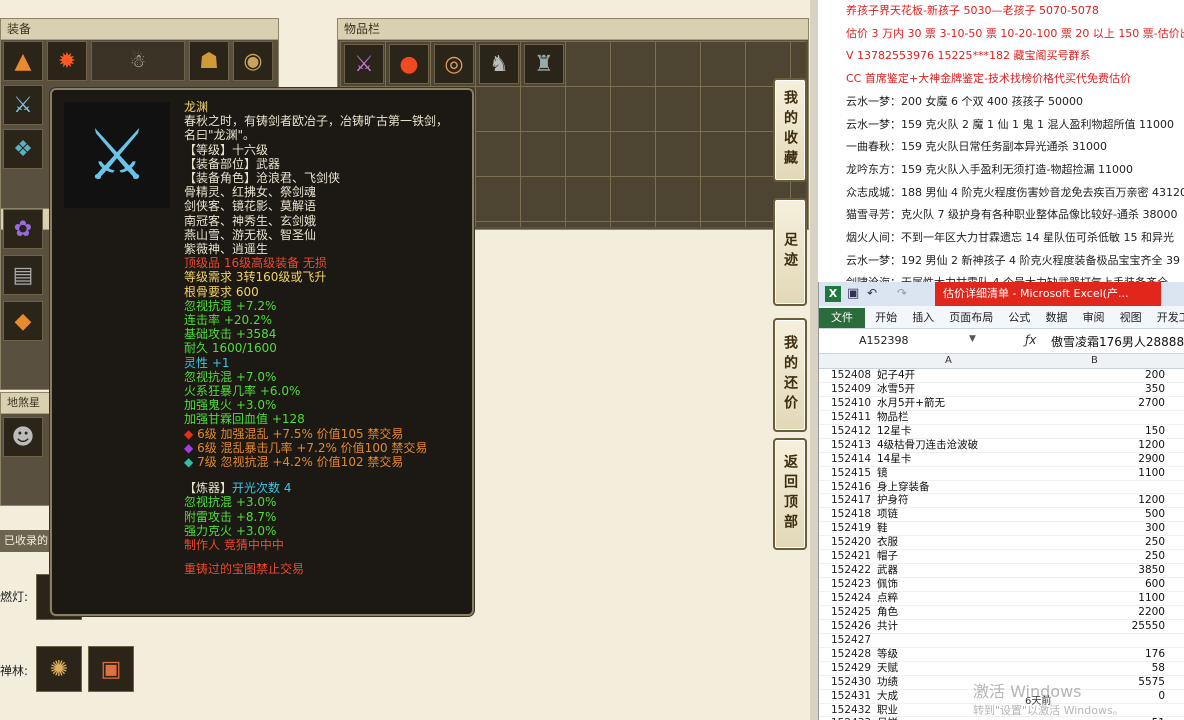 This screenshot has height=720, width=1184. Describe the element at coordinates (1092, 654) in the screenshot. I see `cell-b: 176` at that location.